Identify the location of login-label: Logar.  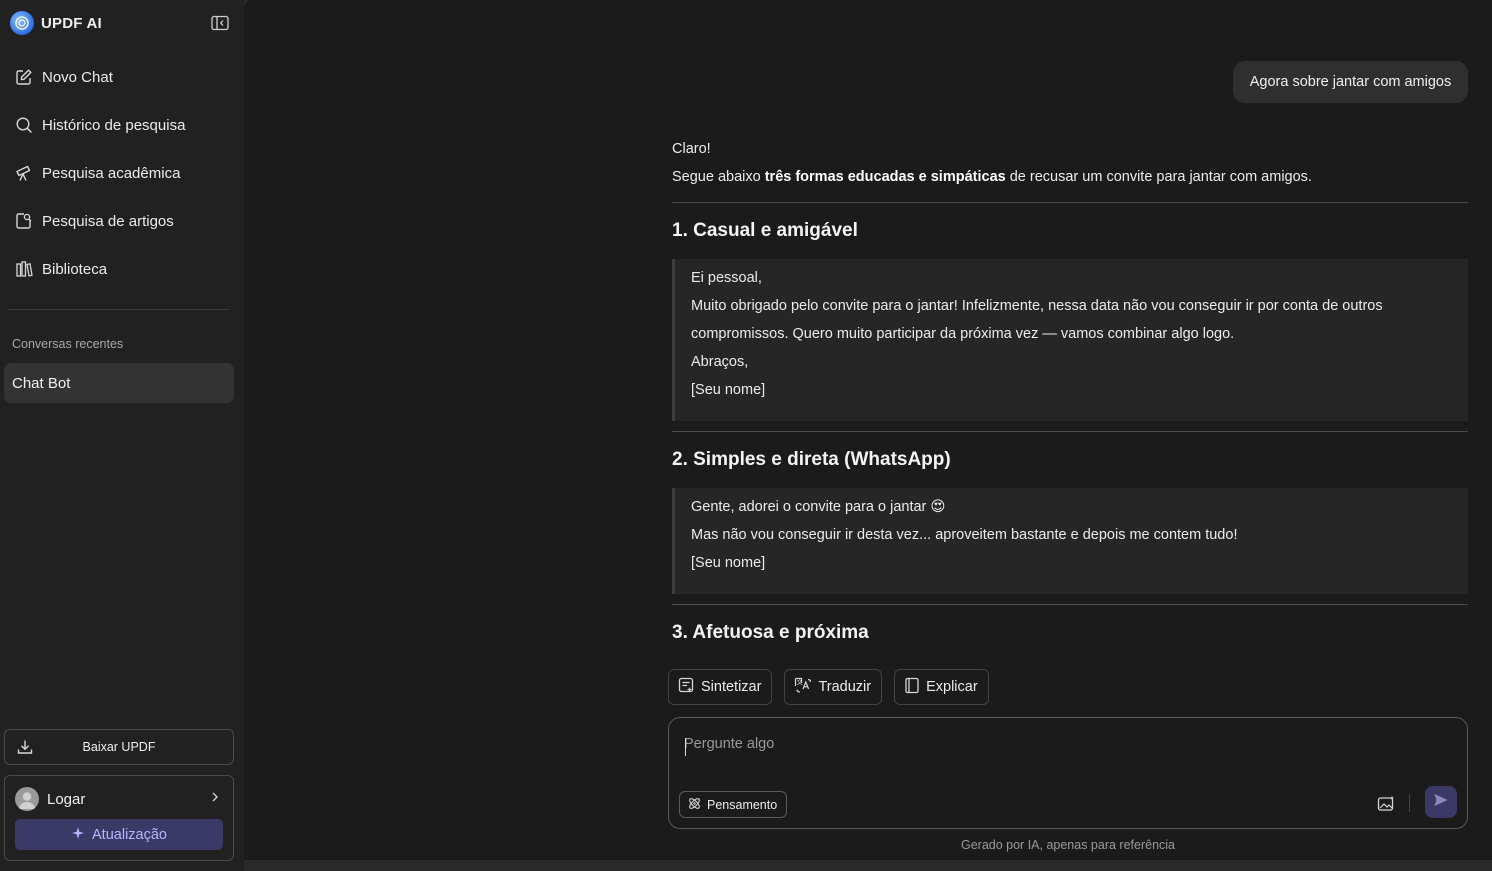
(66, 799).